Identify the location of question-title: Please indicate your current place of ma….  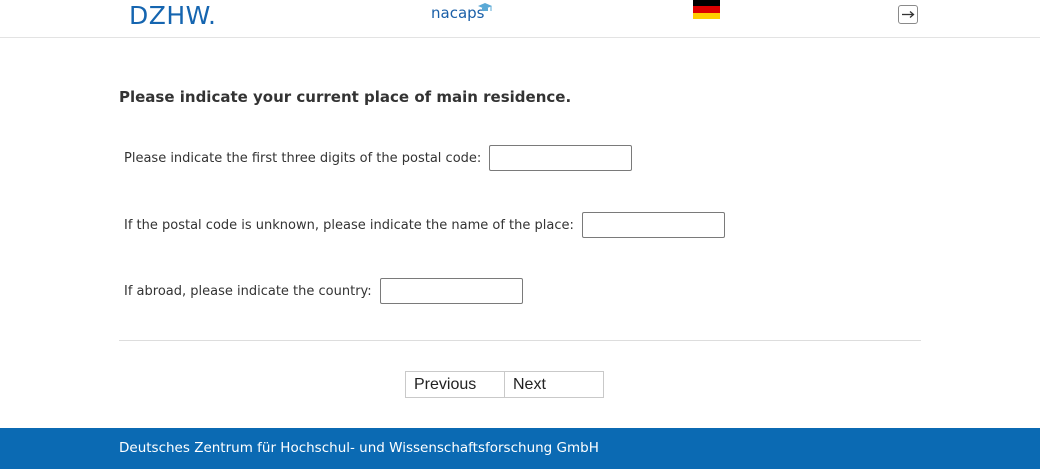
(345, 97).